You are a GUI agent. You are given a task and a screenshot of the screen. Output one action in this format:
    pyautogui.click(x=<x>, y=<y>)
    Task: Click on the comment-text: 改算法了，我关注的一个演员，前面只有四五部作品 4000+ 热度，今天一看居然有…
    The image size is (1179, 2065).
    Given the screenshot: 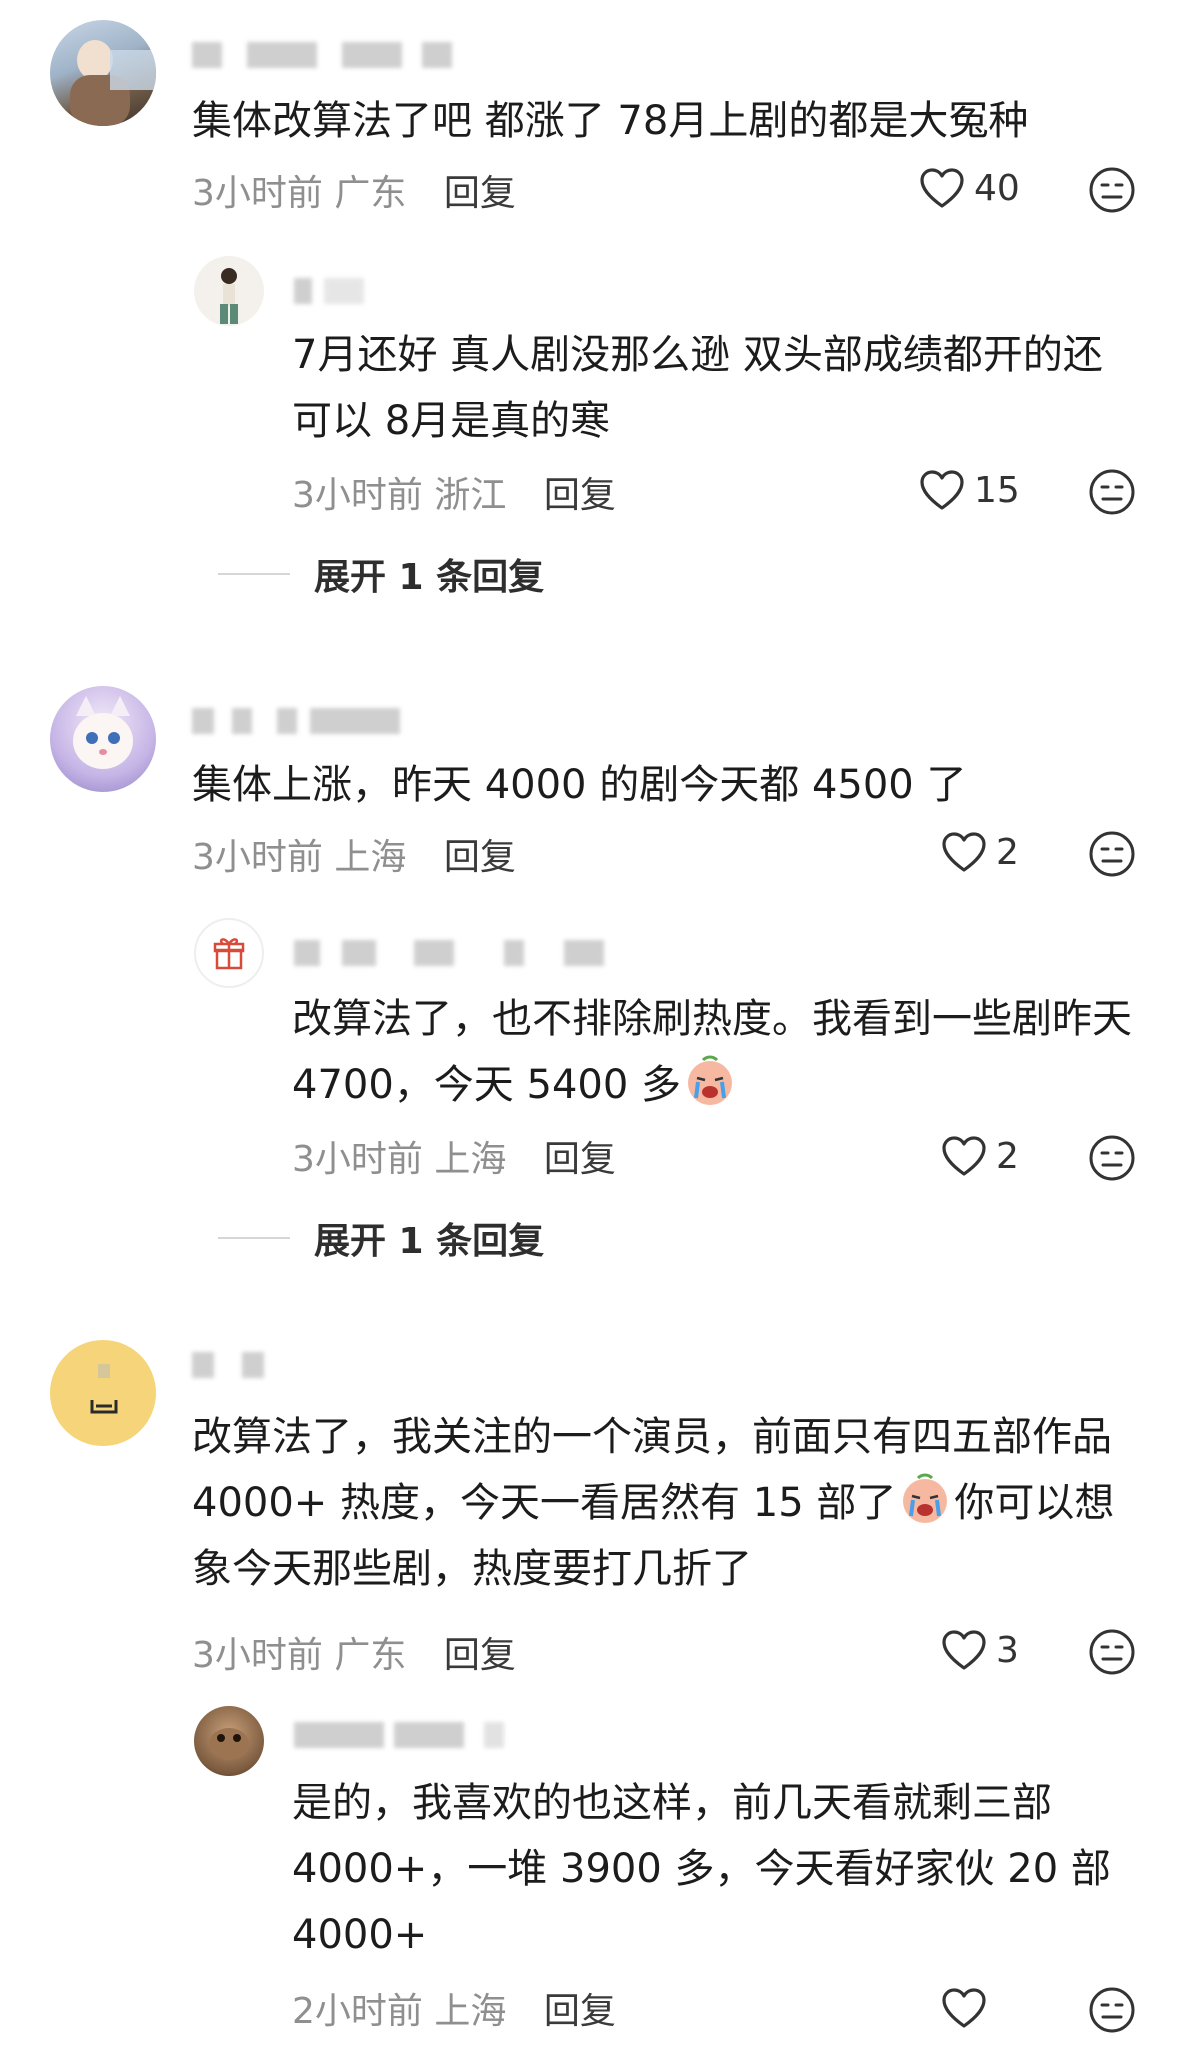 What is the action you would take?
    pyautogui.click(x=662, y=1503)
    